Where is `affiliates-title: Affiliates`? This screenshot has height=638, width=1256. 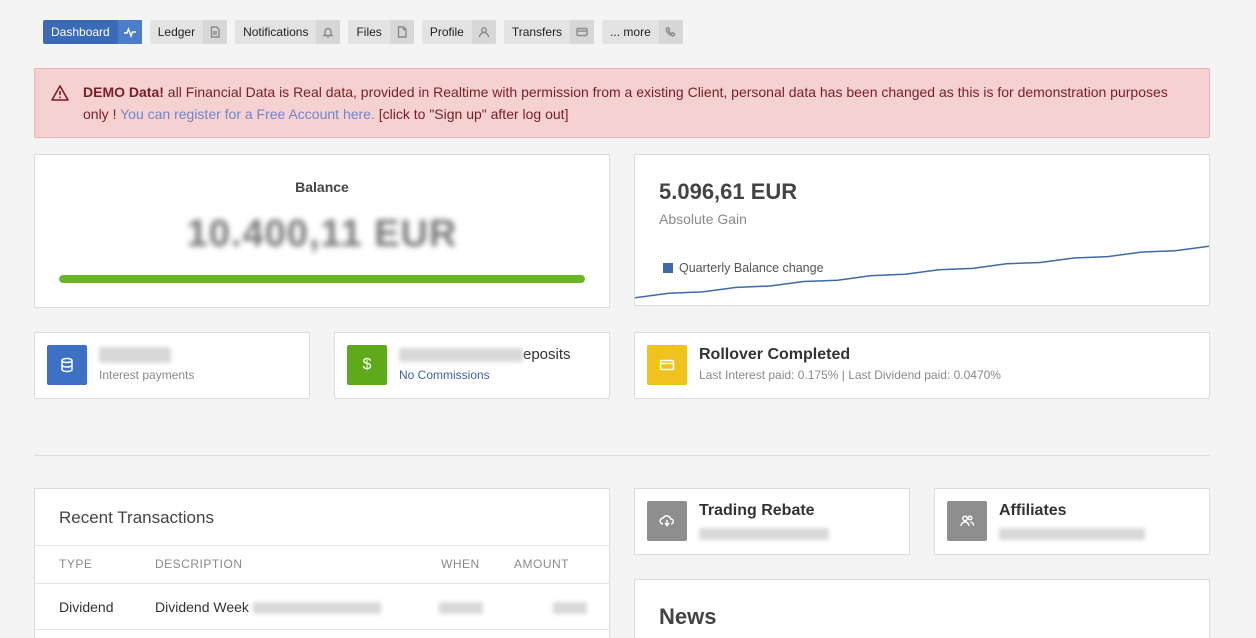
affiliates-title: Affiliates is located at coordinates (1033, 510).